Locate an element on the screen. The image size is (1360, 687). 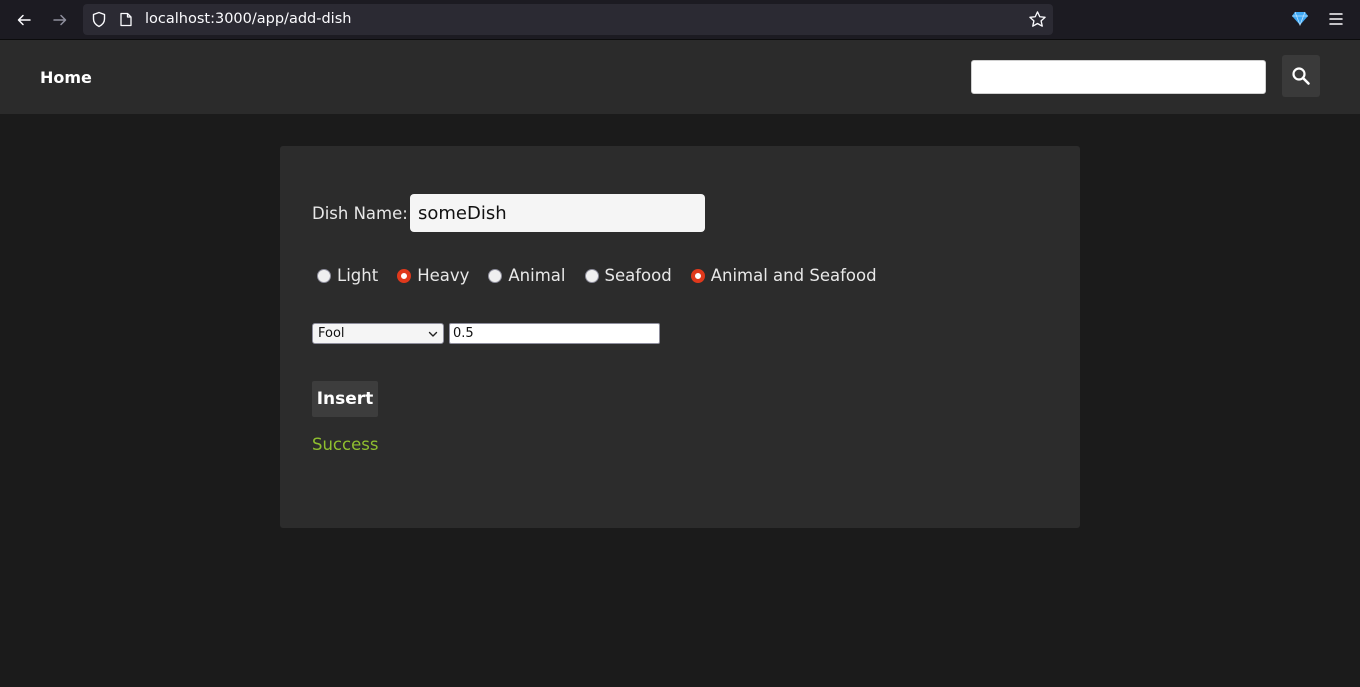
radio-label: Heavy is located at coordinates (443, 275).